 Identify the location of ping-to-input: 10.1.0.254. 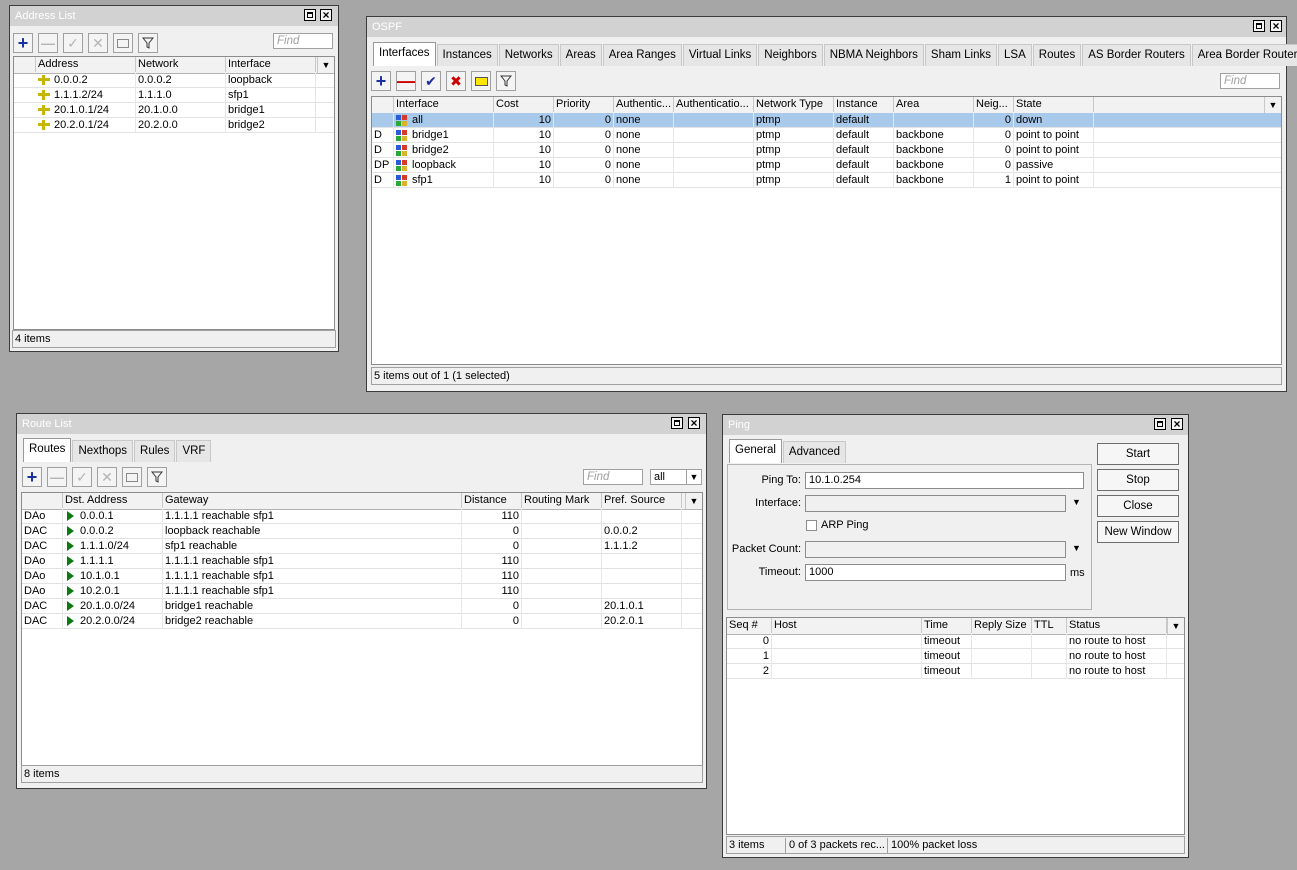
(944, 480).